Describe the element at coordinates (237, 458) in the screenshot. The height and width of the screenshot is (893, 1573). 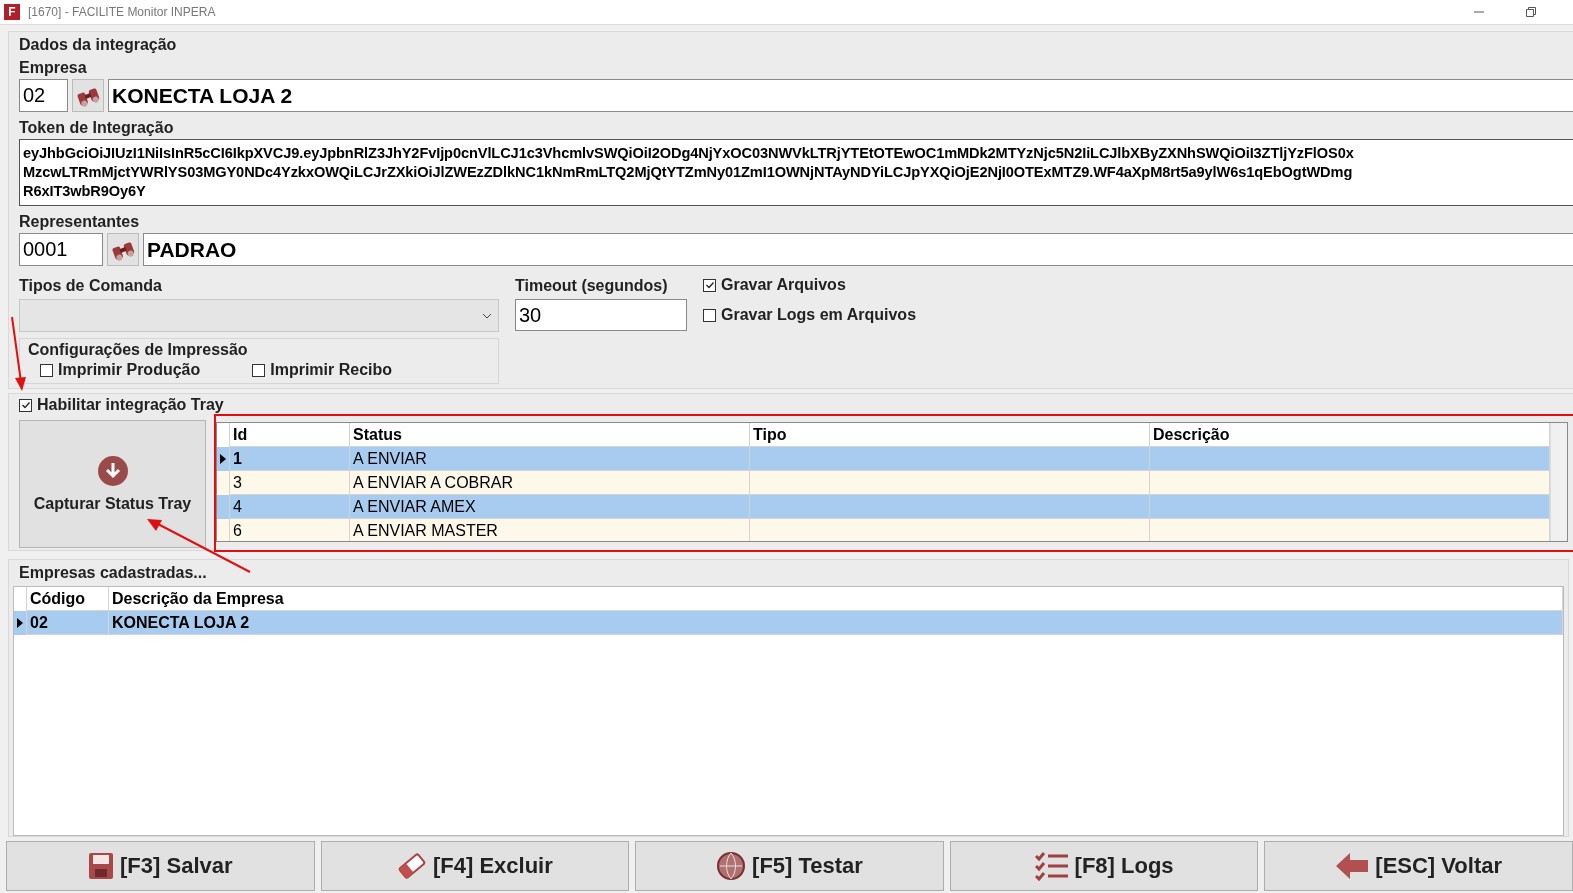
I see `table-cell: 1` at that location.